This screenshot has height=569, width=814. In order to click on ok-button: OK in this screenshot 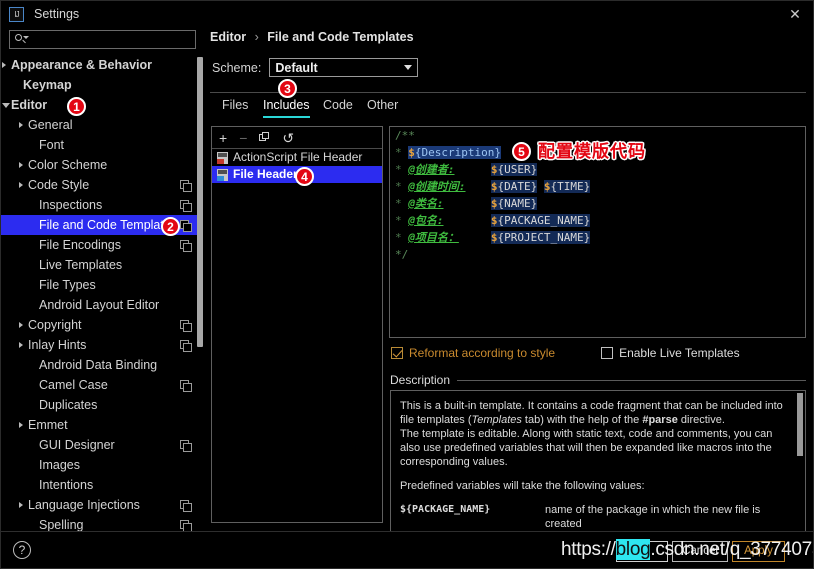, I will do `click(642, 551)`.